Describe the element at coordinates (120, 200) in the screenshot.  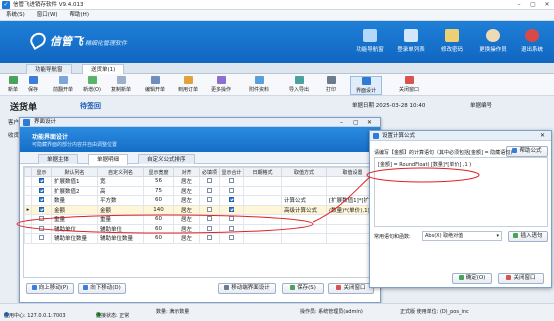
I see `cell-custom-name: 平方数` at that location.